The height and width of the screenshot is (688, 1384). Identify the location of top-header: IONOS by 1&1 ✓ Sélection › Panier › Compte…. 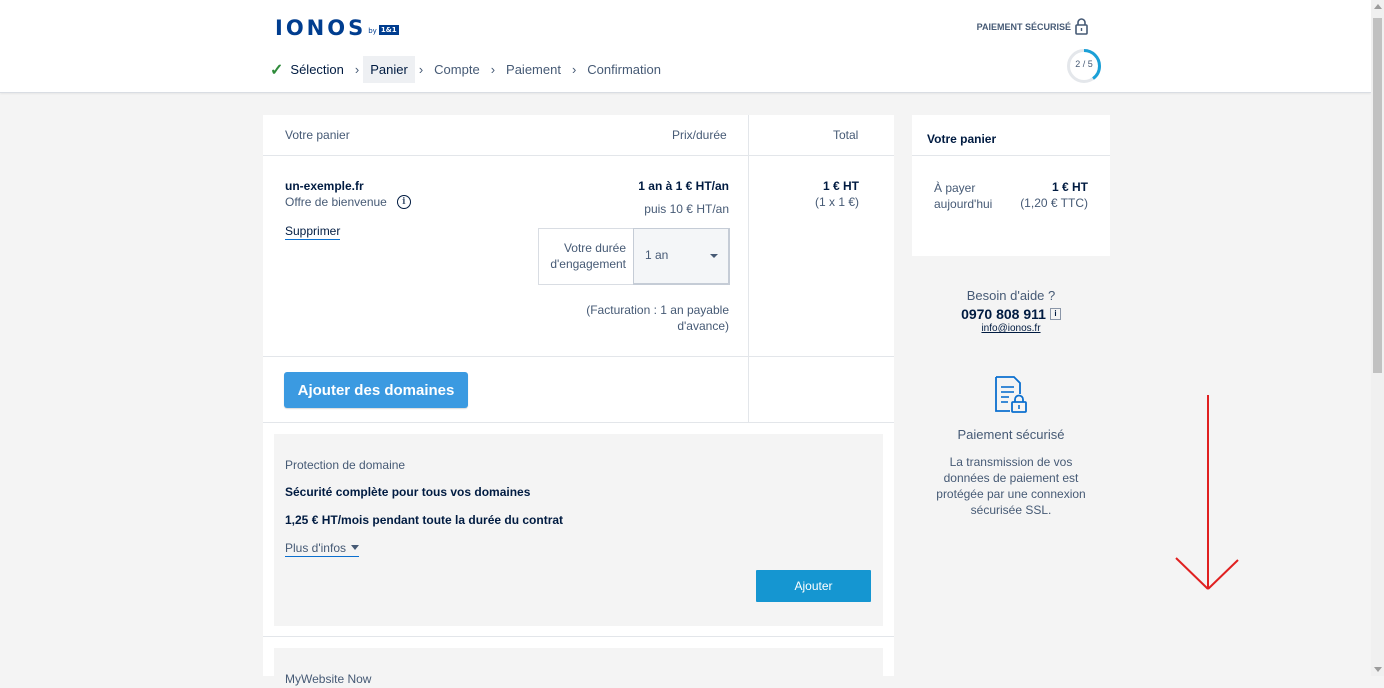
(685, 46).